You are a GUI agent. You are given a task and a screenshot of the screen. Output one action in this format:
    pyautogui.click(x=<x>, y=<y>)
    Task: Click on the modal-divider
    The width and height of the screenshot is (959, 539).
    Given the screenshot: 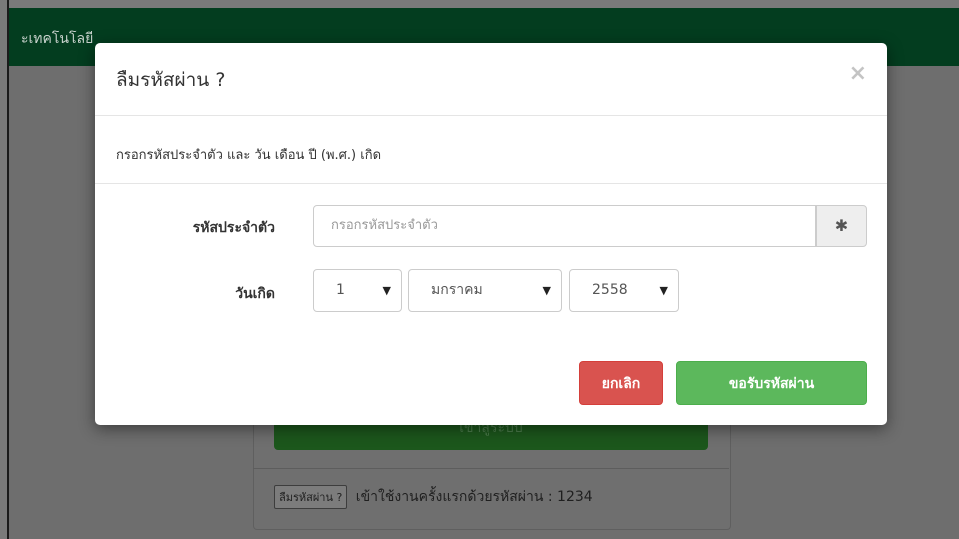 What is the action you would take?
    pyautogui.click(x=491, y=183)
    